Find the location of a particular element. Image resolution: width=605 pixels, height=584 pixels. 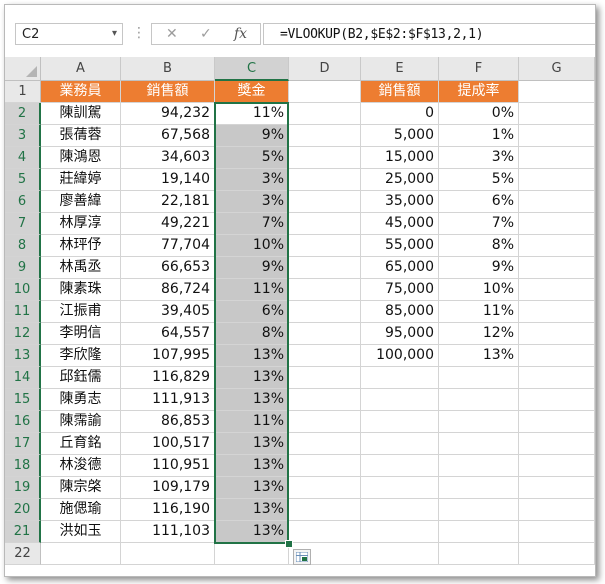

cell-sales: 19,140 is located at coordinates (168, 180).